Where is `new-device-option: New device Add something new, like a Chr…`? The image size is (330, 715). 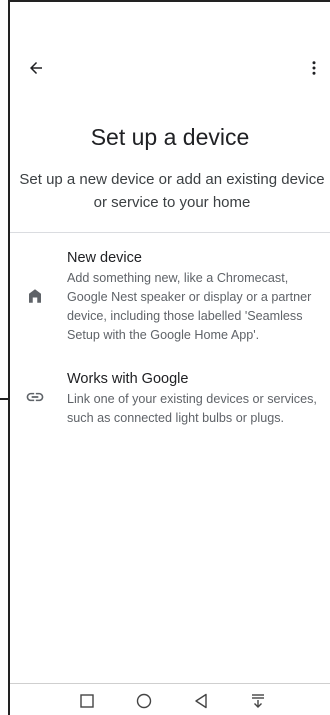 new-device-option: New device Add something new, like a Chr… is located at coordinates (170, 300).